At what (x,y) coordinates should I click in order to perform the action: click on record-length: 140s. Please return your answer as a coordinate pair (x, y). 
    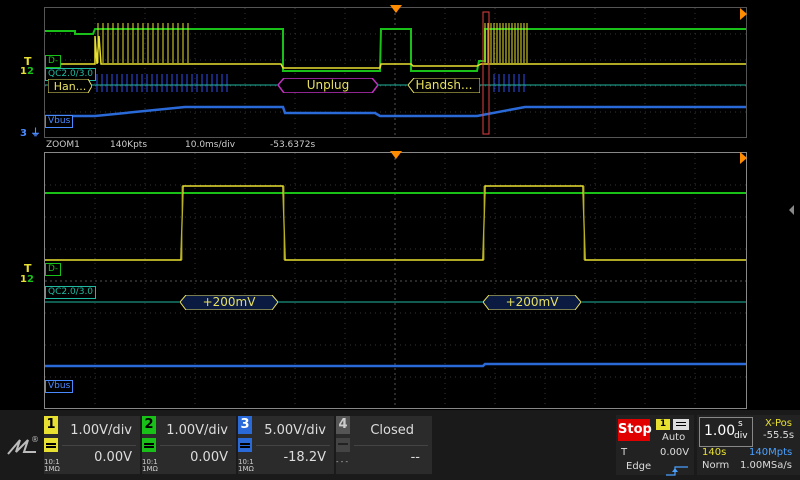
    Looking at the image, I should click on (714, 452).